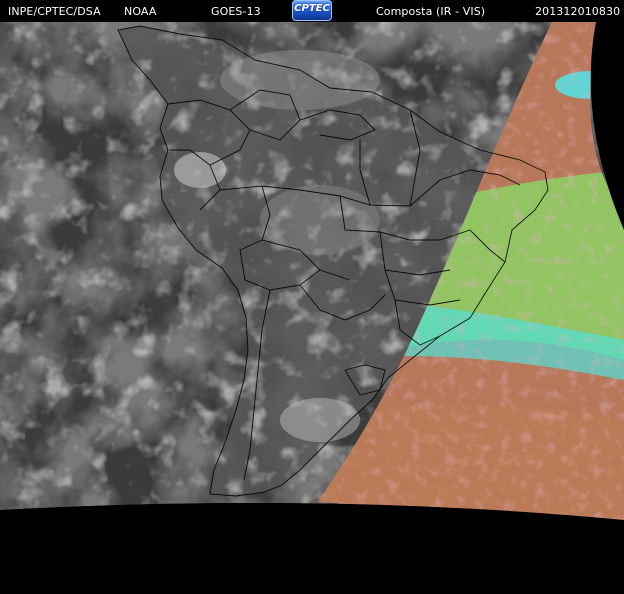  I want to click on cptec-logo: CPTEC, so click(312, 10).